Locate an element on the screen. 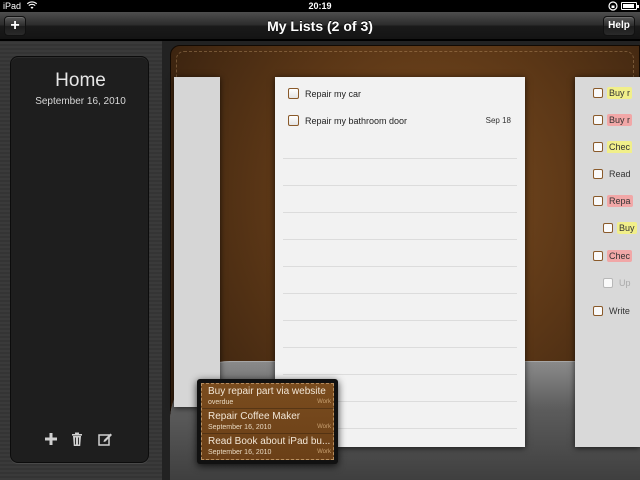 The width and height of the screenshot is (640, 480). status-bar: iPad 20:19 is located at coordinates (320, 6).